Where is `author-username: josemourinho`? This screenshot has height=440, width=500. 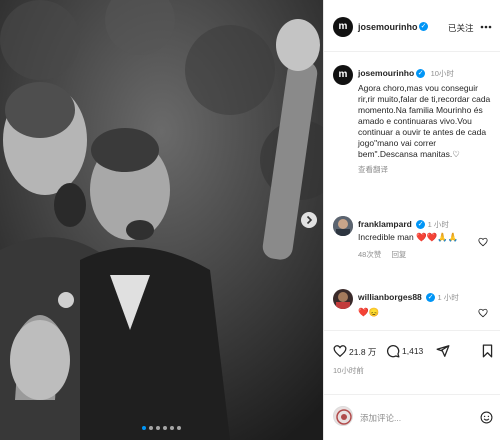
author-username: josemourinho is located at coordinates (388, 27).